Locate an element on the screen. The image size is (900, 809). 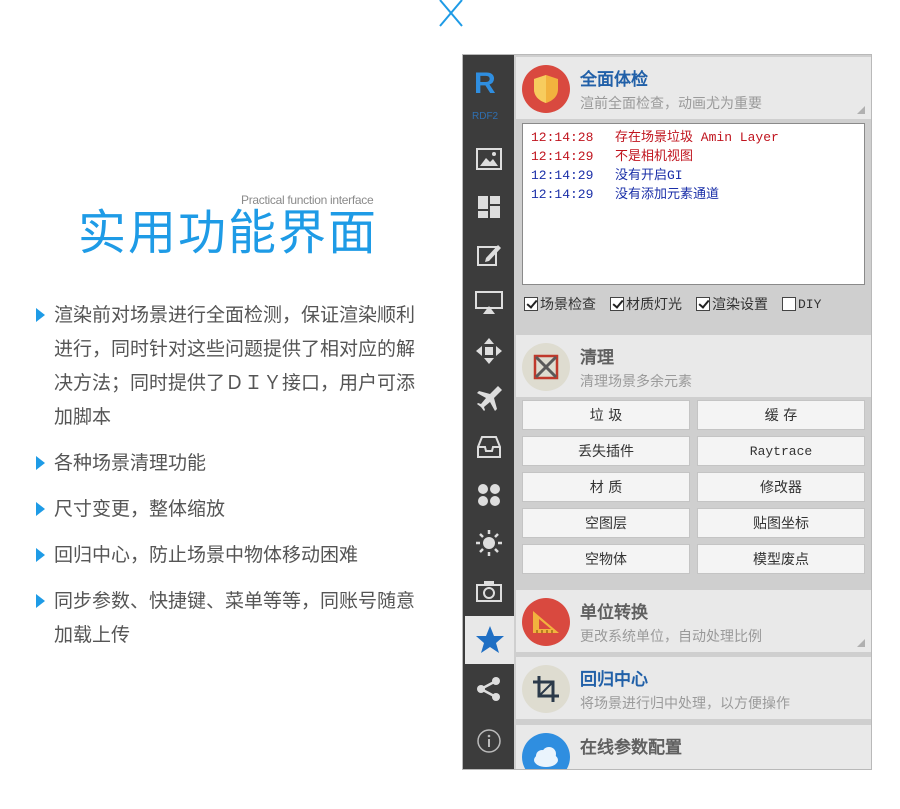
inbox-icon is located at coordinates (488, 447).